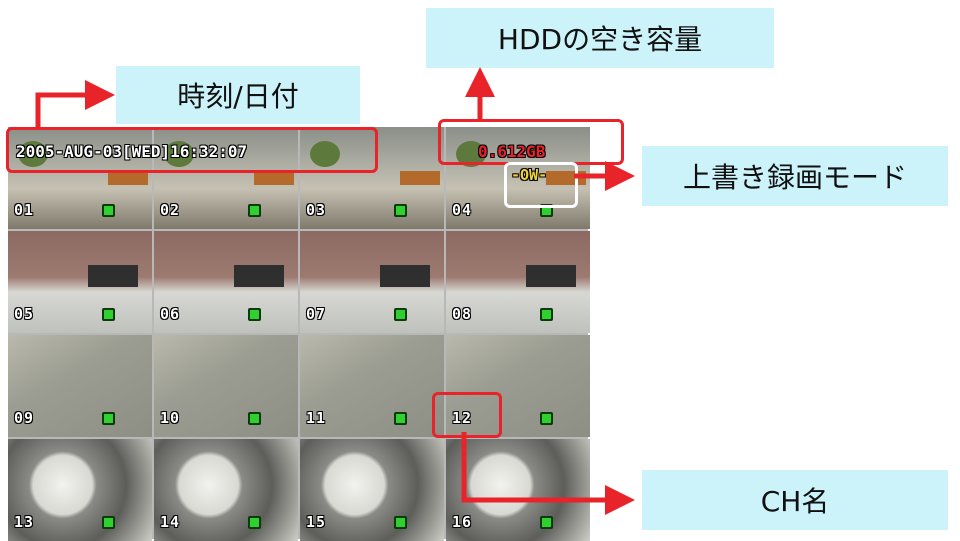  I want to click on channel-name-arrow, so click(548, 473).